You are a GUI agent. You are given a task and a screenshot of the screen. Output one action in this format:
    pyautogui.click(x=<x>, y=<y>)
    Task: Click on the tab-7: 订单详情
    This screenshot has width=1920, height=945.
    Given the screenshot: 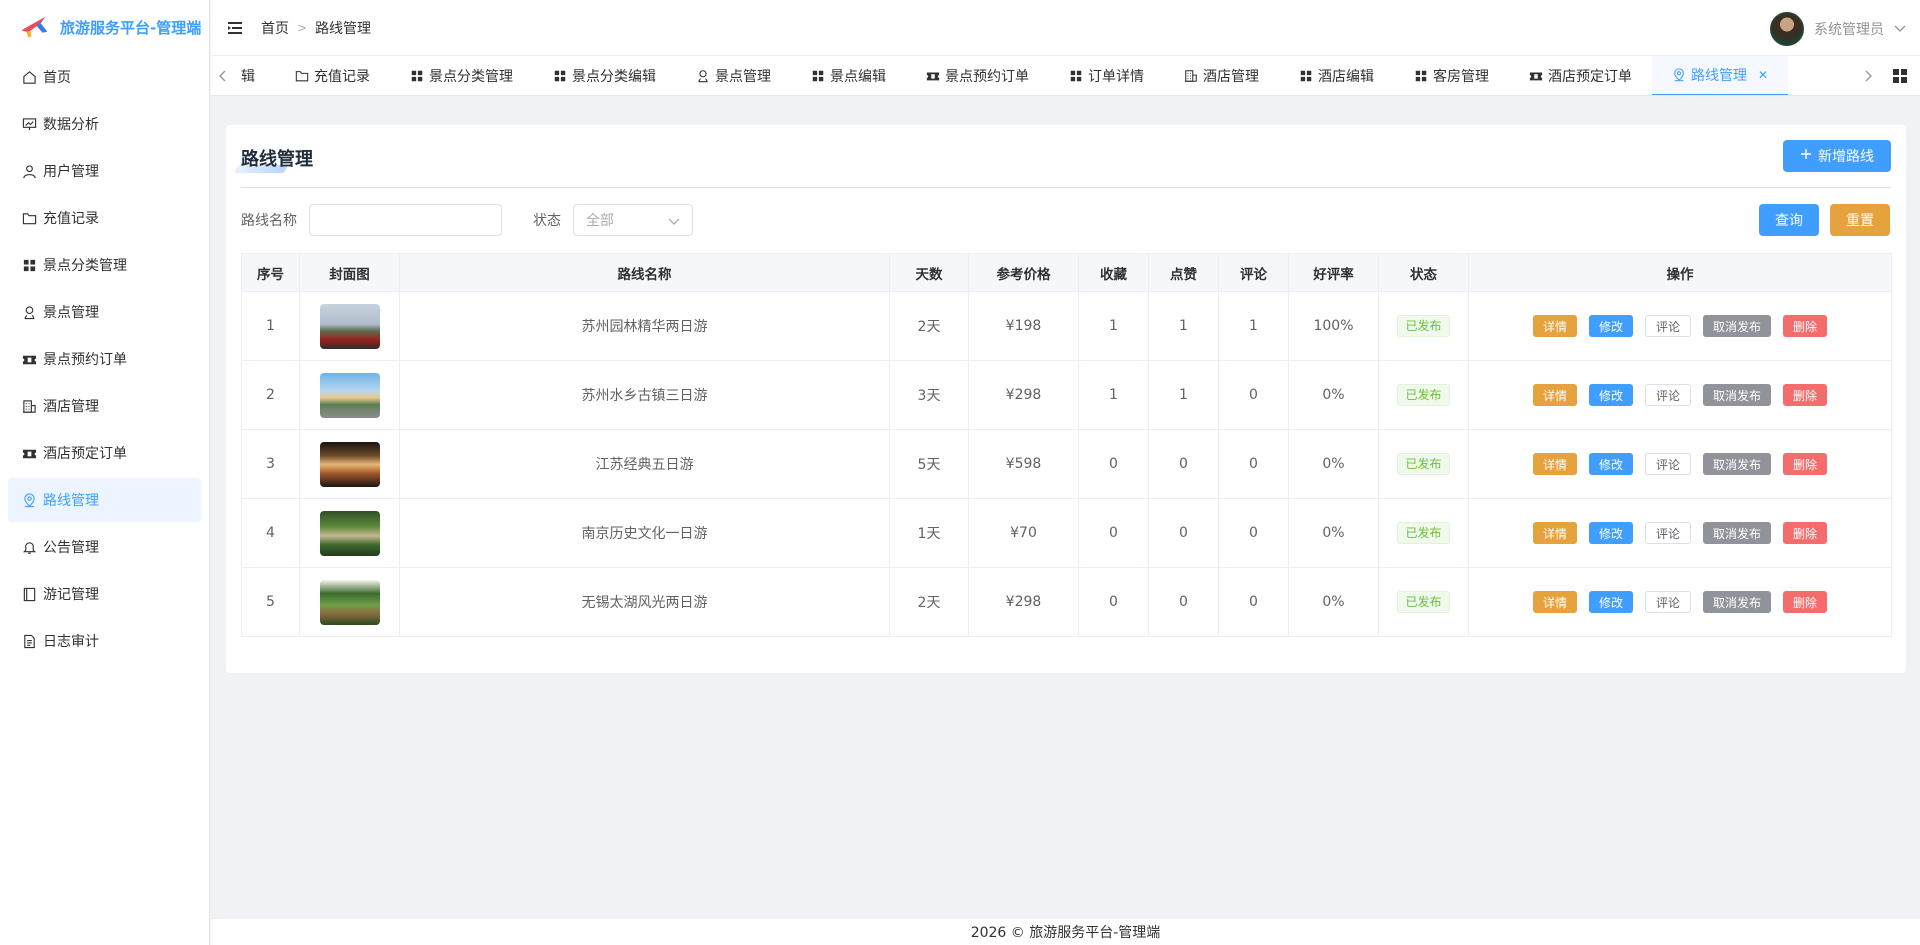 What is the action you would take?
    pyautogui.click(x=1106, y=75)
    